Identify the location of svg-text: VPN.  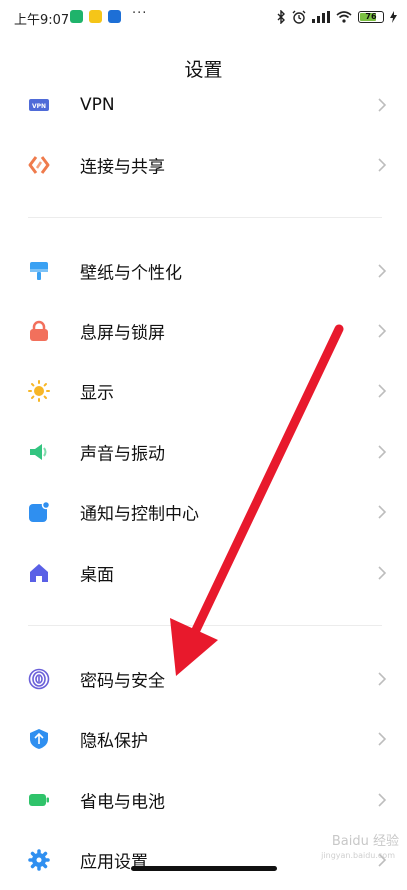
(39, 106).